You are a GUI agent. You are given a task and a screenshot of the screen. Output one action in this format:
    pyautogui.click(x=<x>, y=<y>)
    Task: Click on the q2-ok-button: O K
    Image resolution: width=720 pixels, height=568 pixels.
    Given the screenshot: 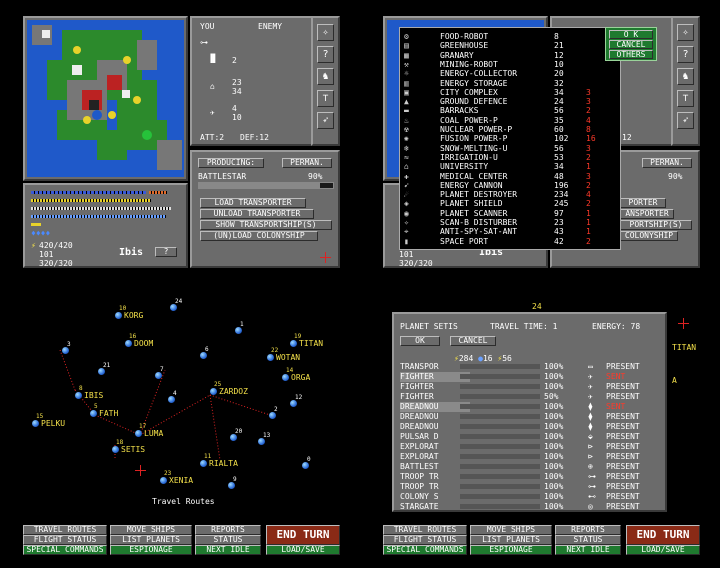 What is the action you would take?
    pyautogui.click(x=631, y=34)
    